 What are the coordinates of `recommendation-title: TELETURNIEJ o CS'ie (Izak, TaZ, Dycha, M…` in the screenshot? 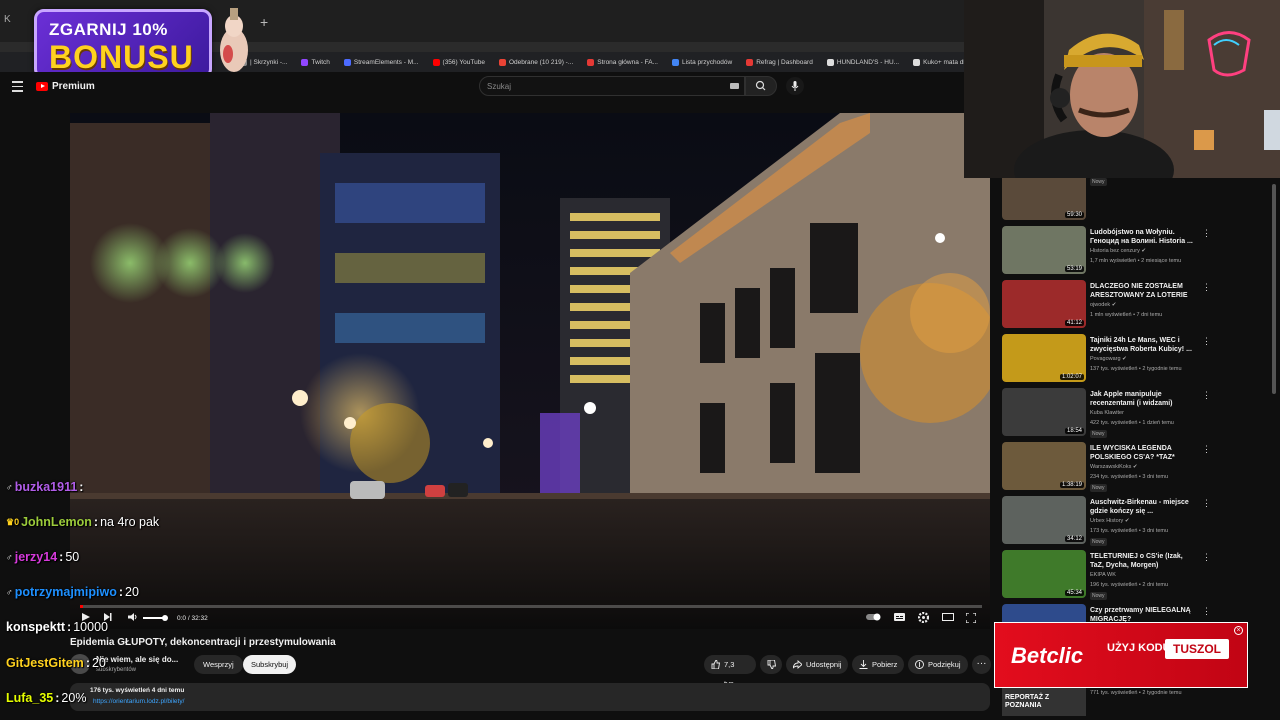 It's located at (1144, 561).